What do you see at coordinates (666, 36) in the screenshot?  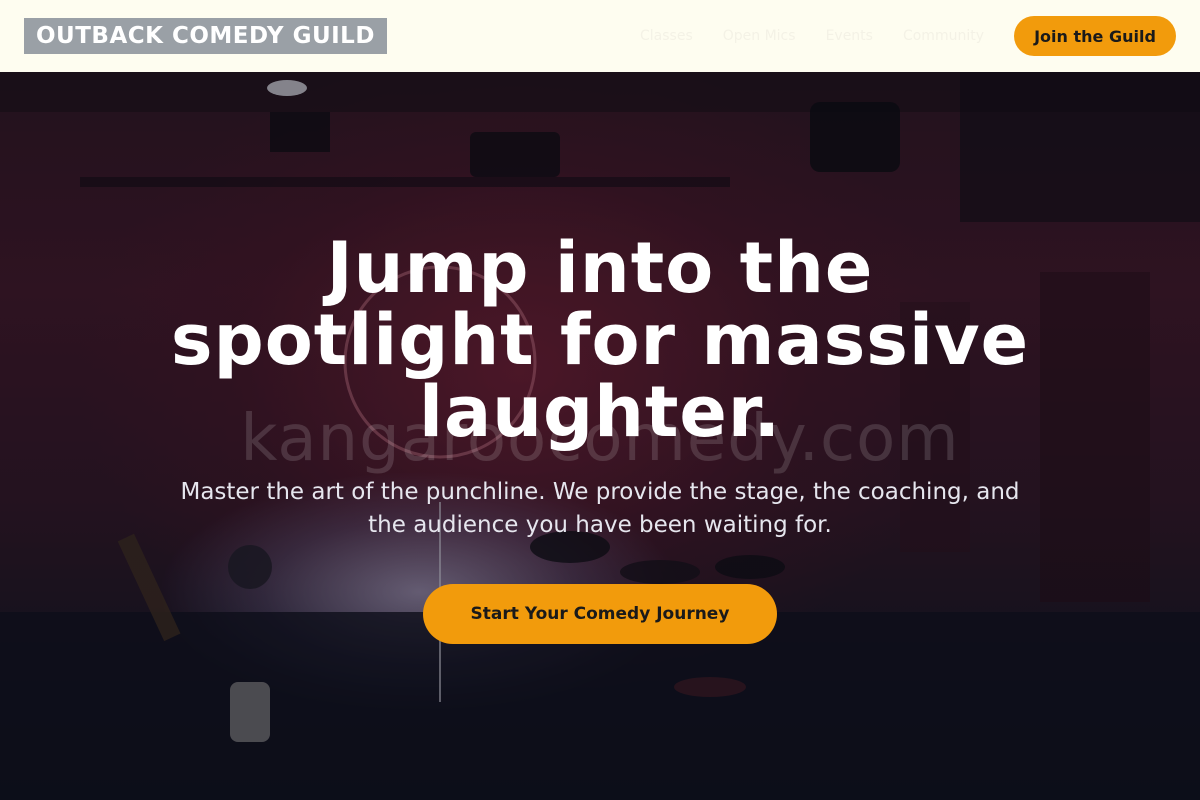 I see `nav-link-classes: Classes` at bounding box center [666, 36].